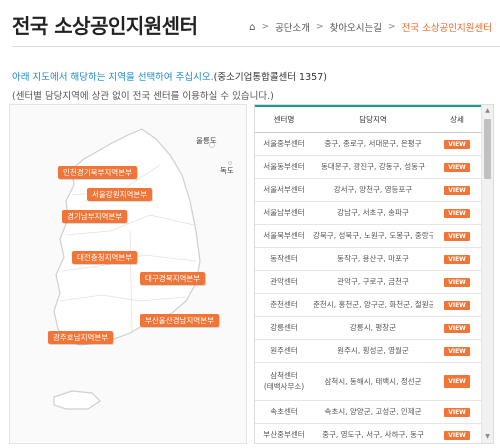 The image size is (500, 448). I want to click on breadcrumb-item-current: 전국 소상공인지원센터, so click(446, 28).